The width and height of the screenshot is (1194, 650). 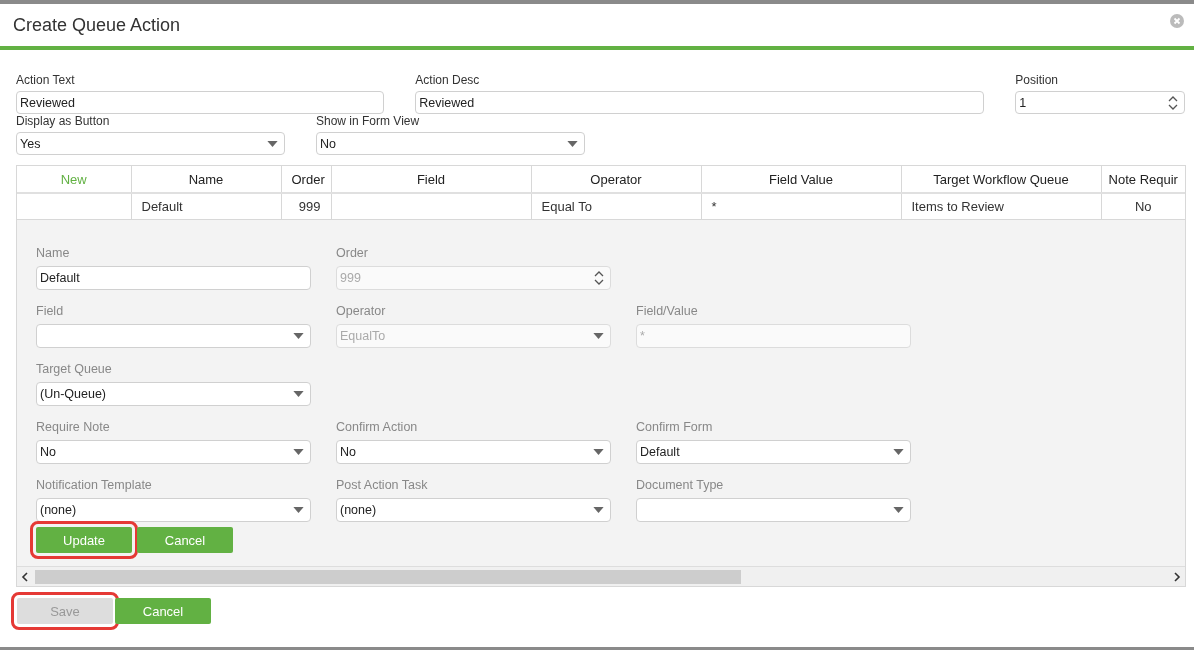 What do you see at coordinates (206, 179) in the screenshot?
I see `column-header: Name` at bounding box center [206, 179].